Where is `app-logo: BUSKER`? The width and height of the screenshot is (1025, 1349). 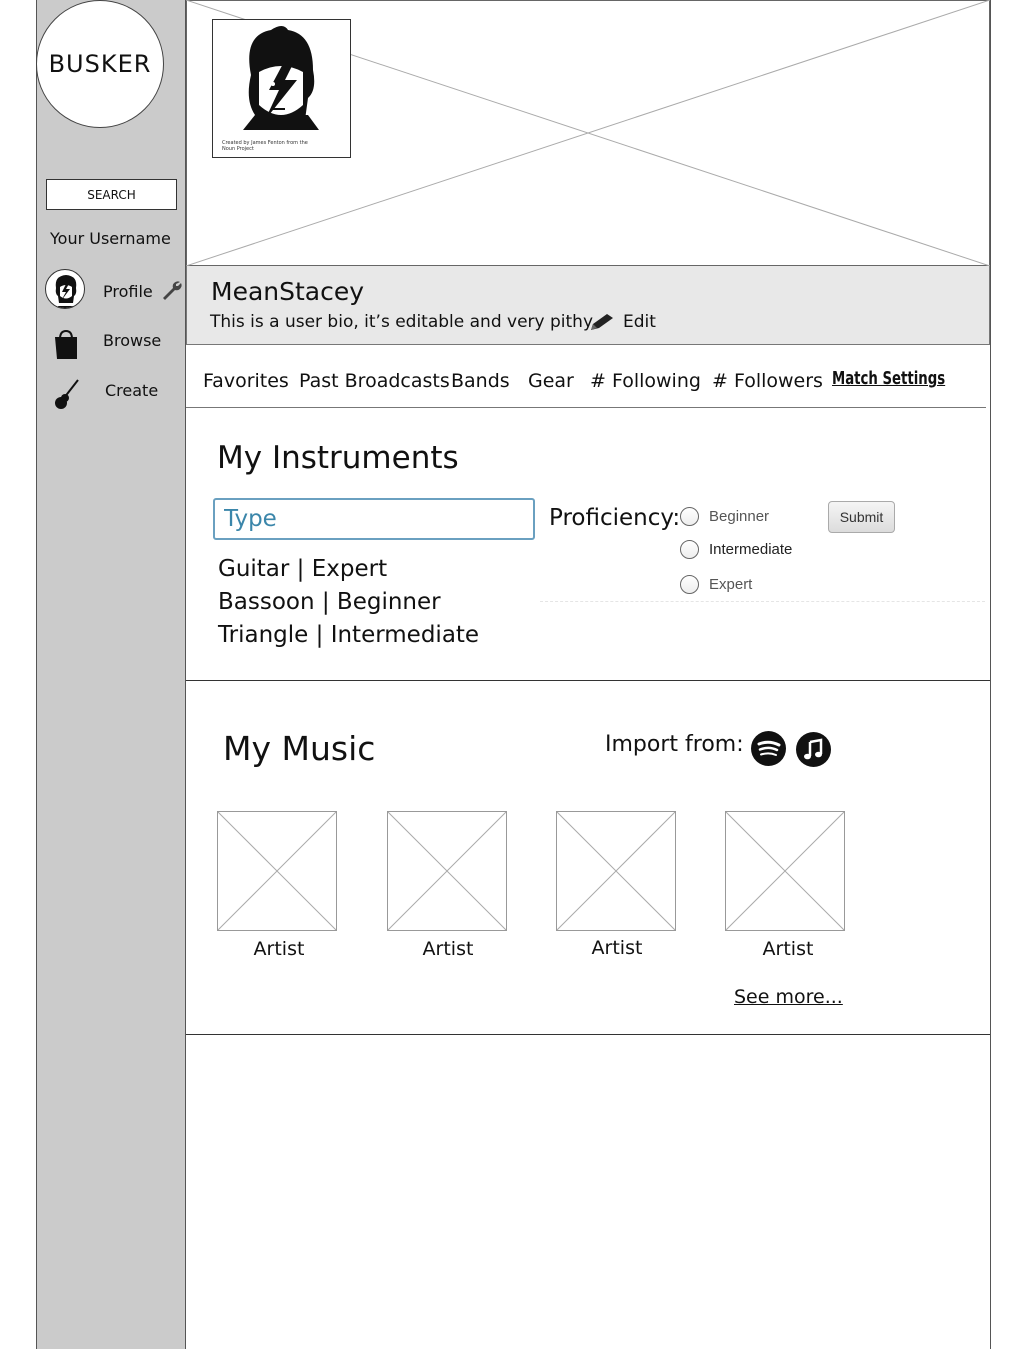
app-logo: BUSKER is located at coordinates (100, 64).